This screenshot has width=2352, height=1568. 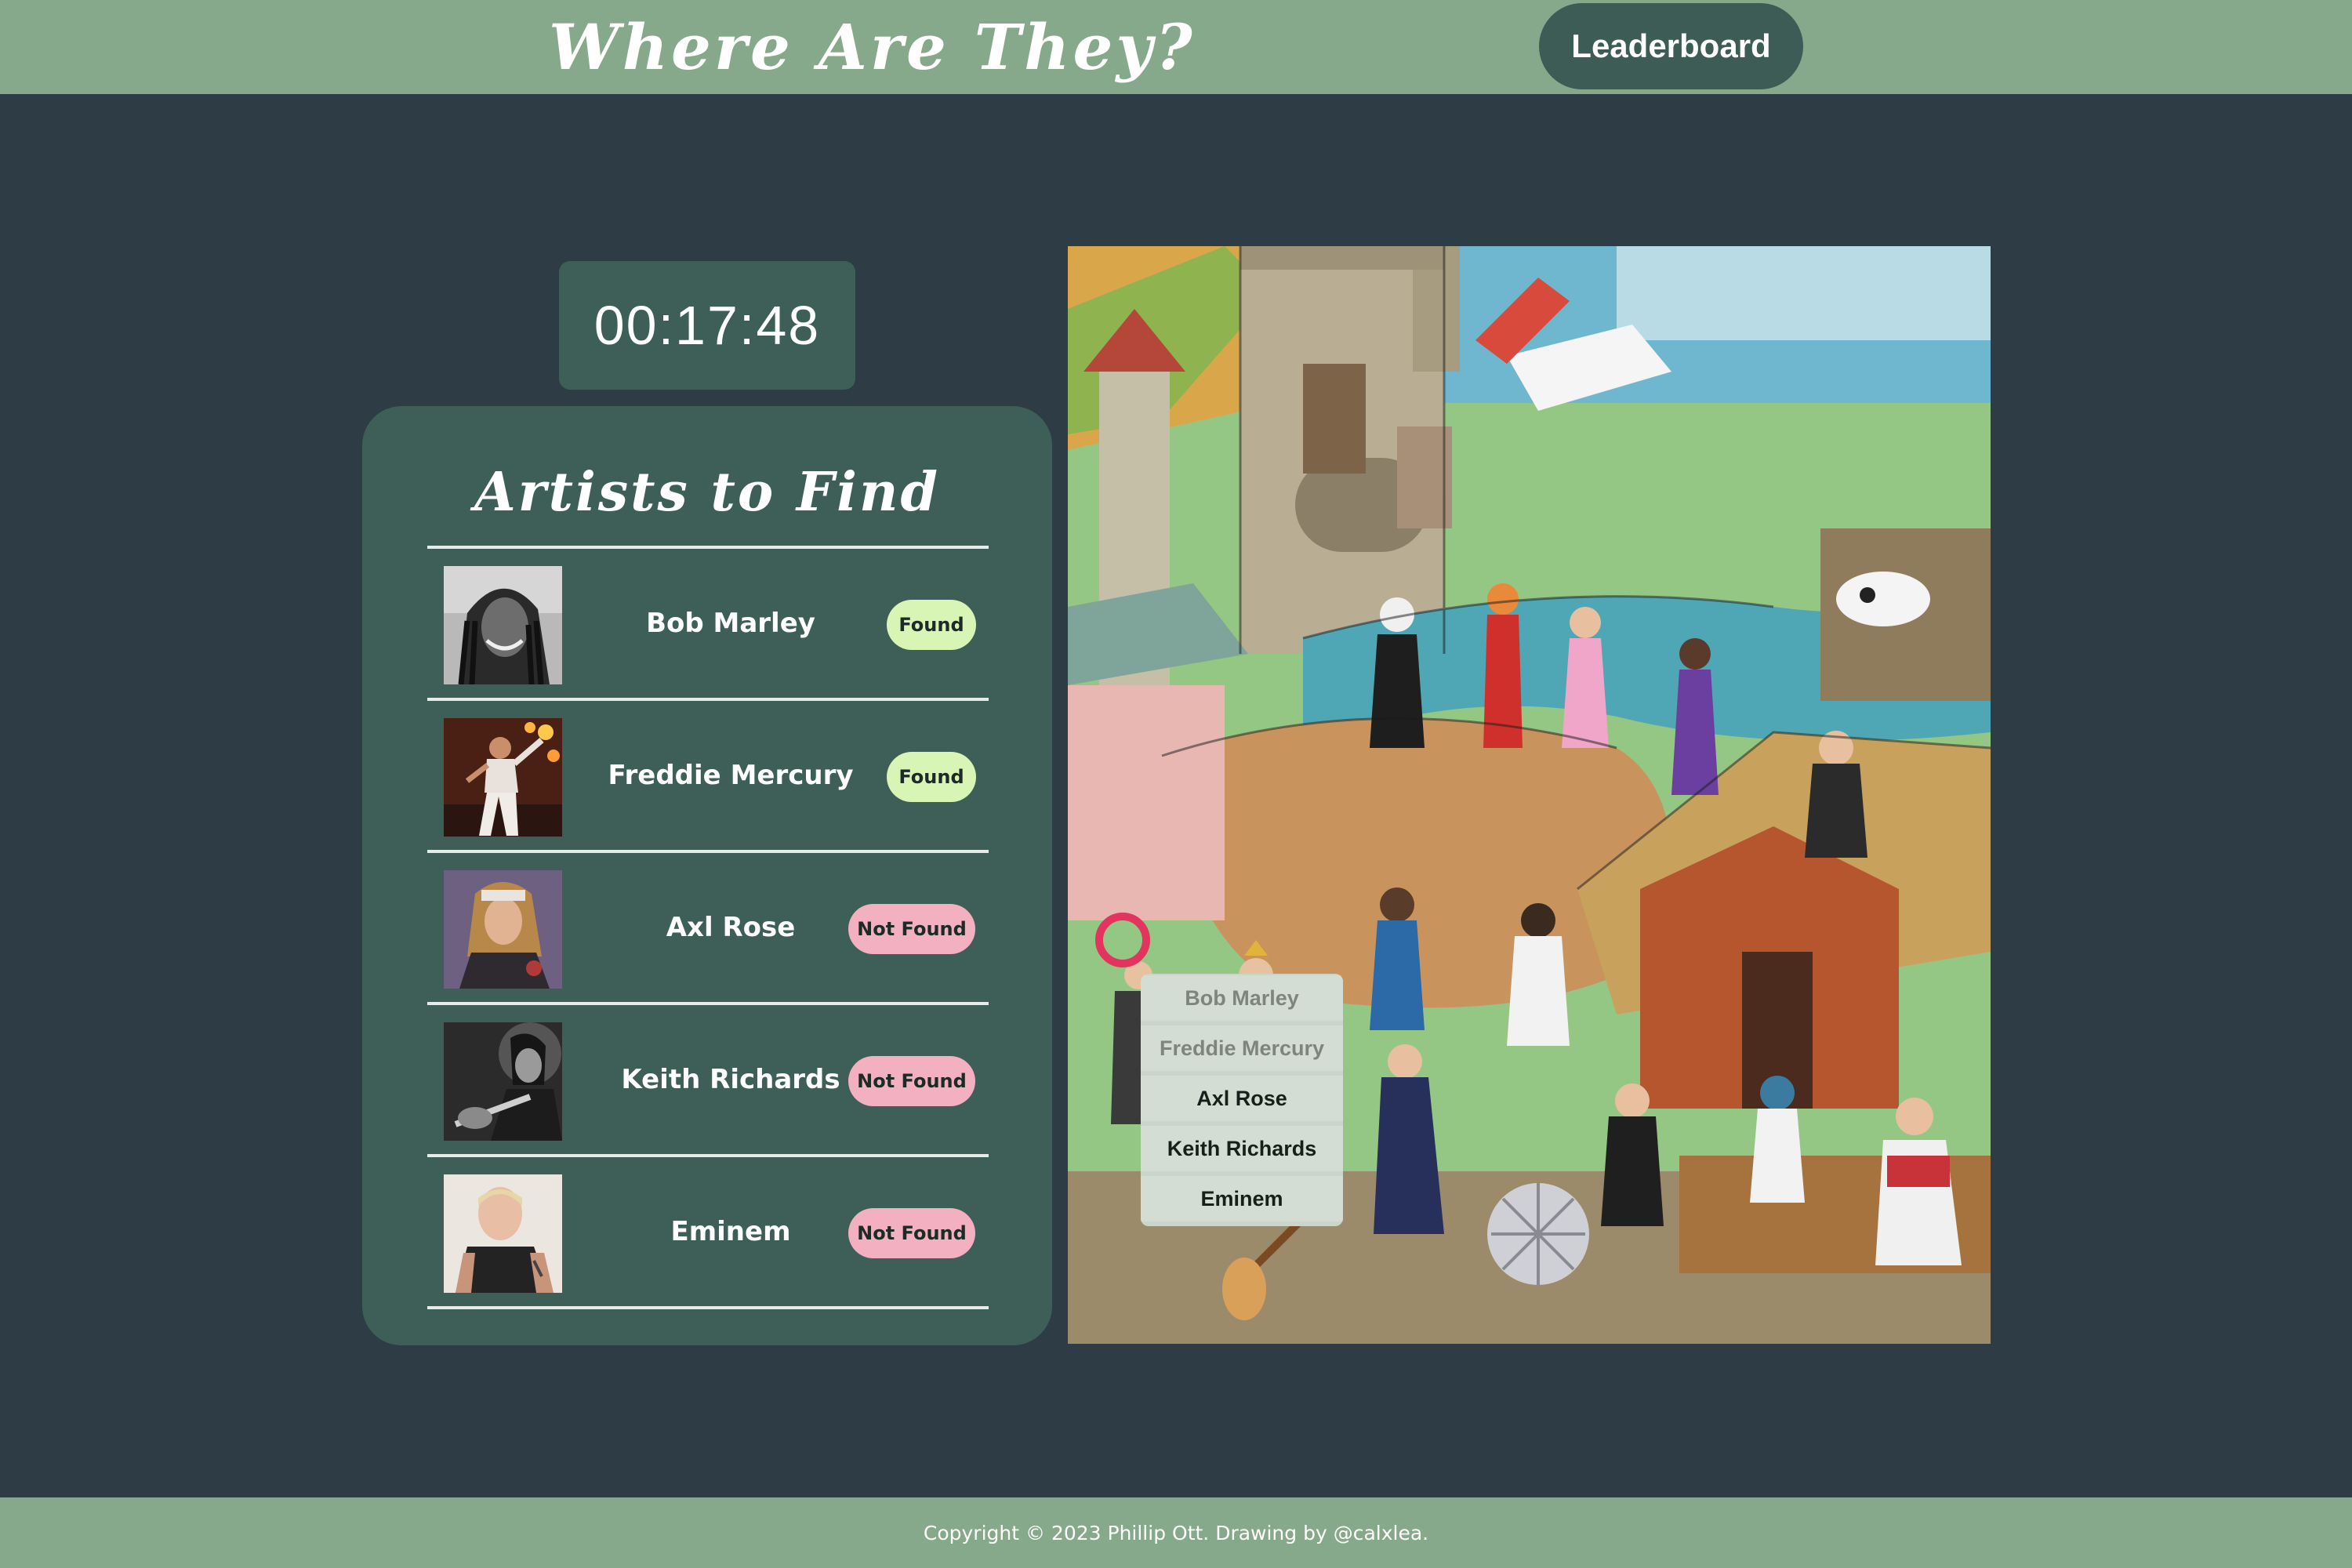 I want to click on artist-photo-keith-richards, so click(x=503, y=1081).